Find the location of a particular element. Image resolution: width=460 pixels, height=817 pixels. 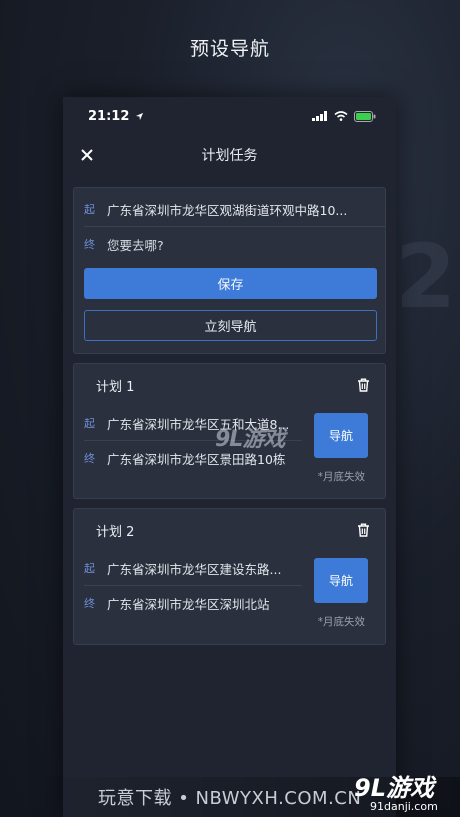

watermark-mid: 9L游戏 is located at coordinates (250, 439).